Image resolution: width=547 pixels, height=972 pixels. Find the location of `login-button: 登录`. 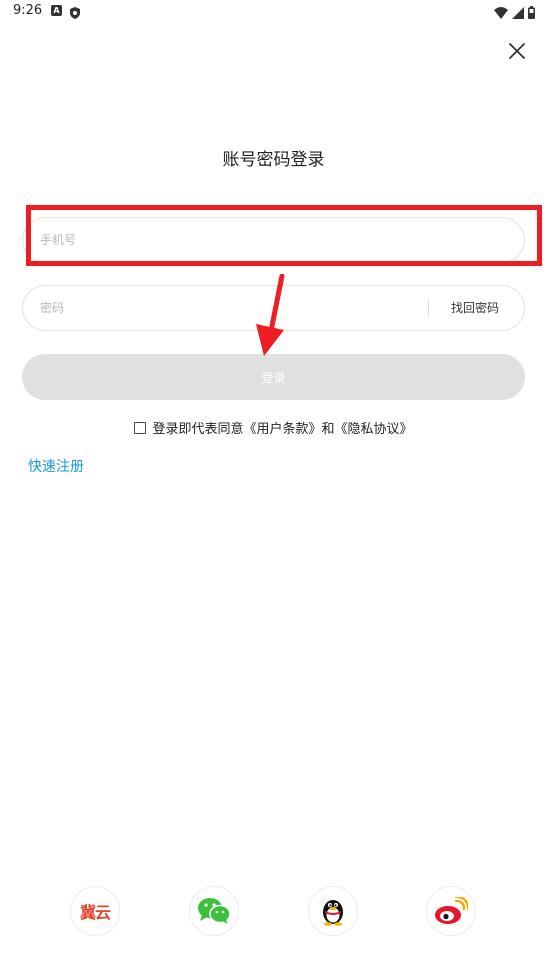

login-button: 登录 is located at coordinates (273, 377).